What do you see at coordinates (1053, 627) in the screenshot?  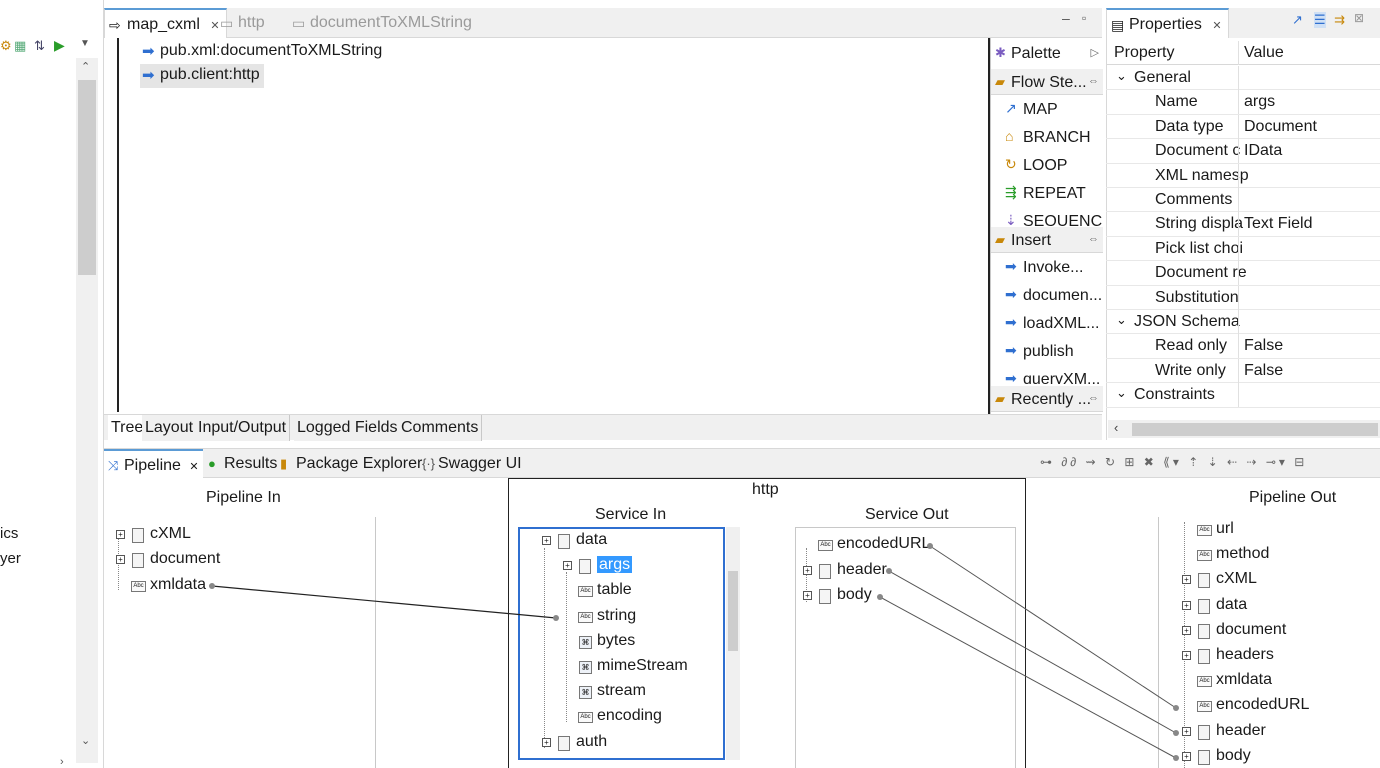 I see `link-encodedurl` at bounding box center [1053, 627].